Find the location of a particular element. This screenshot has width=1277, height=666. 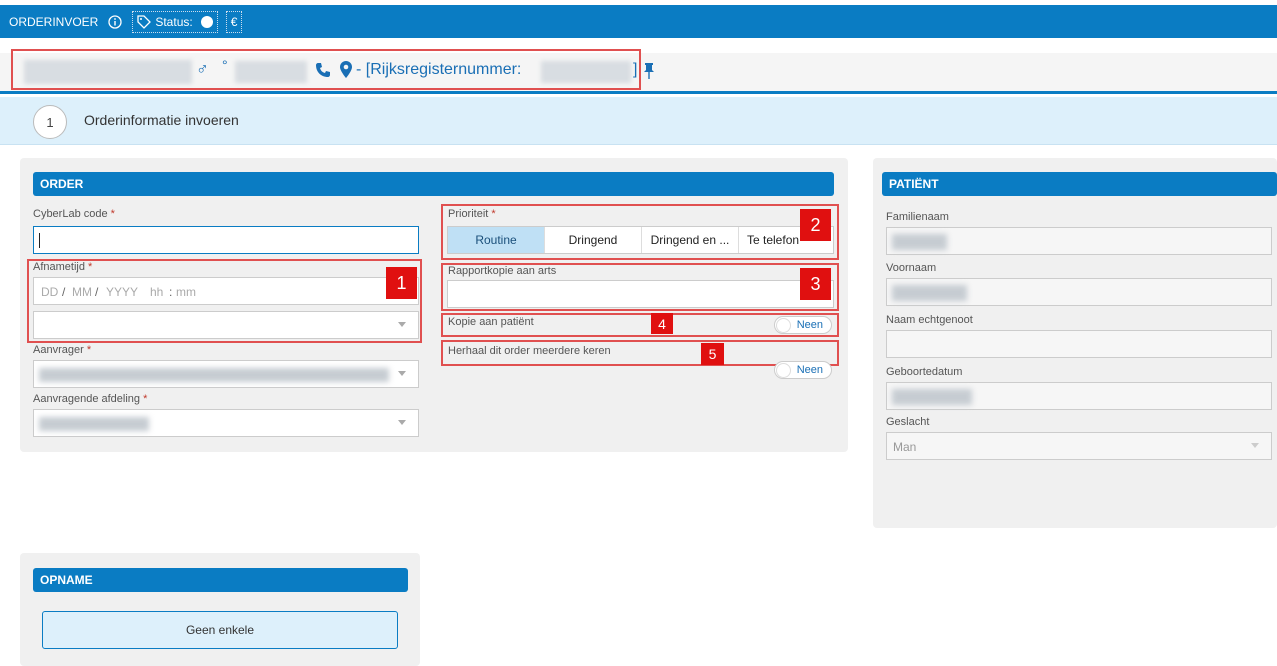

patient-panel-title: PATIËNT is located at coordinates (1079, 184).